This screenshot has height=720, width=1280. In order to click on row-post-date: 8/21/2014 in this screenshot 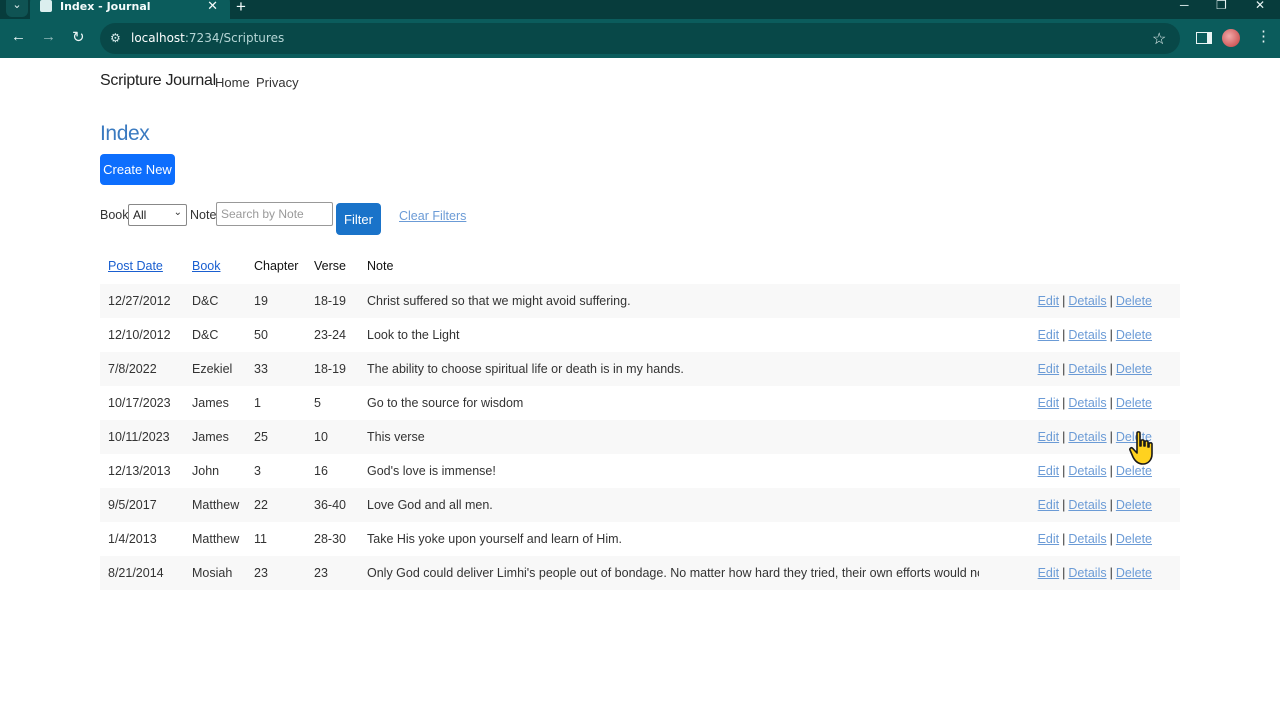, I will do `click(142, 573)`.